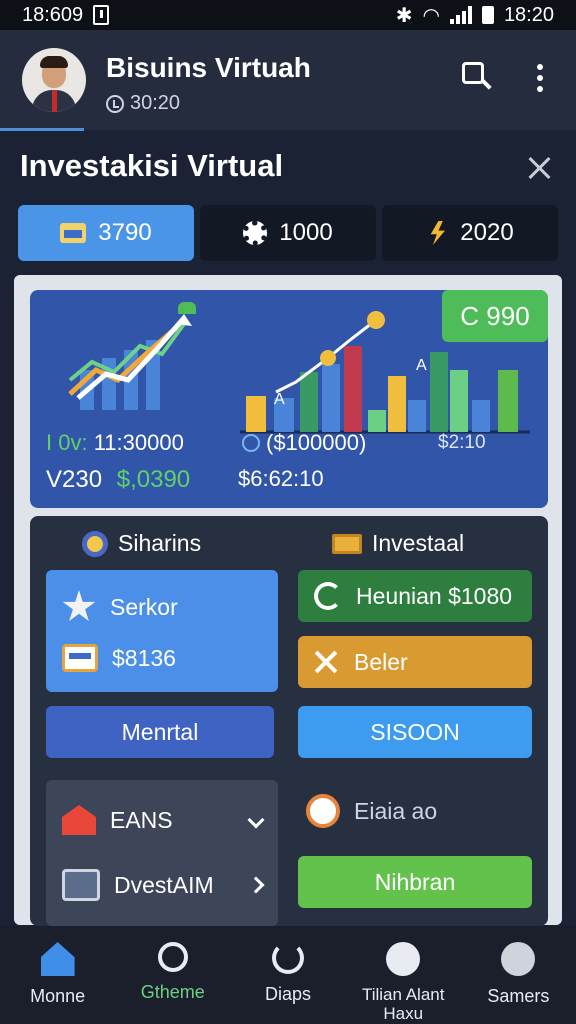 Image resolution: width=576 pixels, height=1024 pixels. I want to click on bolt-icon, so click(437, 233).